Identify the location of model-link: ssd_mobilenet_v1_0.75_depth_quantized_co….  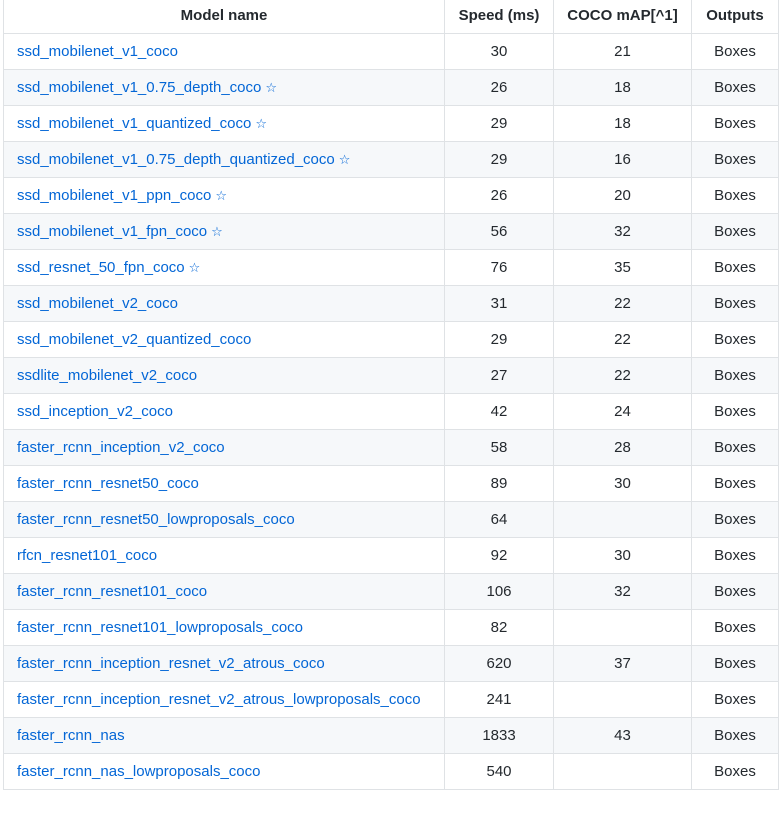
(176, 159).